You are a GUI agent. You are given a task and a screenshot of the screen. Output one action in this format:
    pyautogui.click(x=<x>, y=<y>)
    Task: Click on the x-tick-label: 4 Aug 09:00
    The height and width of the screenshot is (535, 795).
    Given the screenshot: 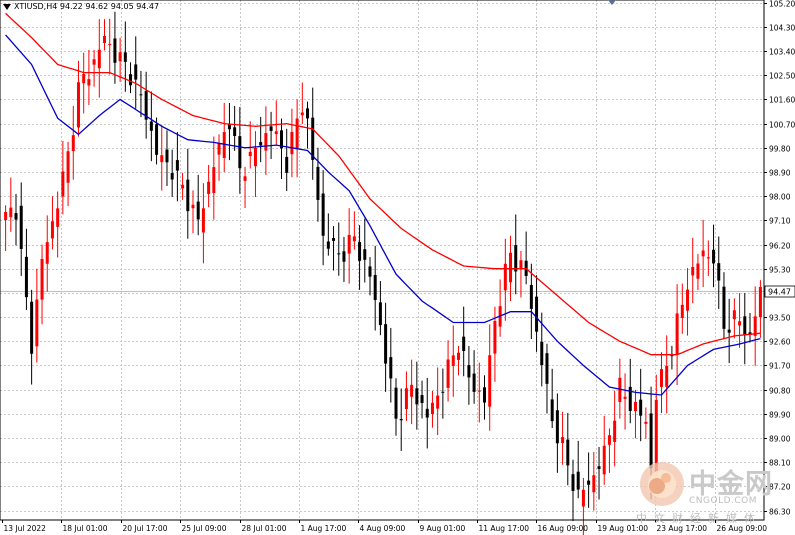 What is the action you would take?
    pyautogui.click(x=383, y=528)
    